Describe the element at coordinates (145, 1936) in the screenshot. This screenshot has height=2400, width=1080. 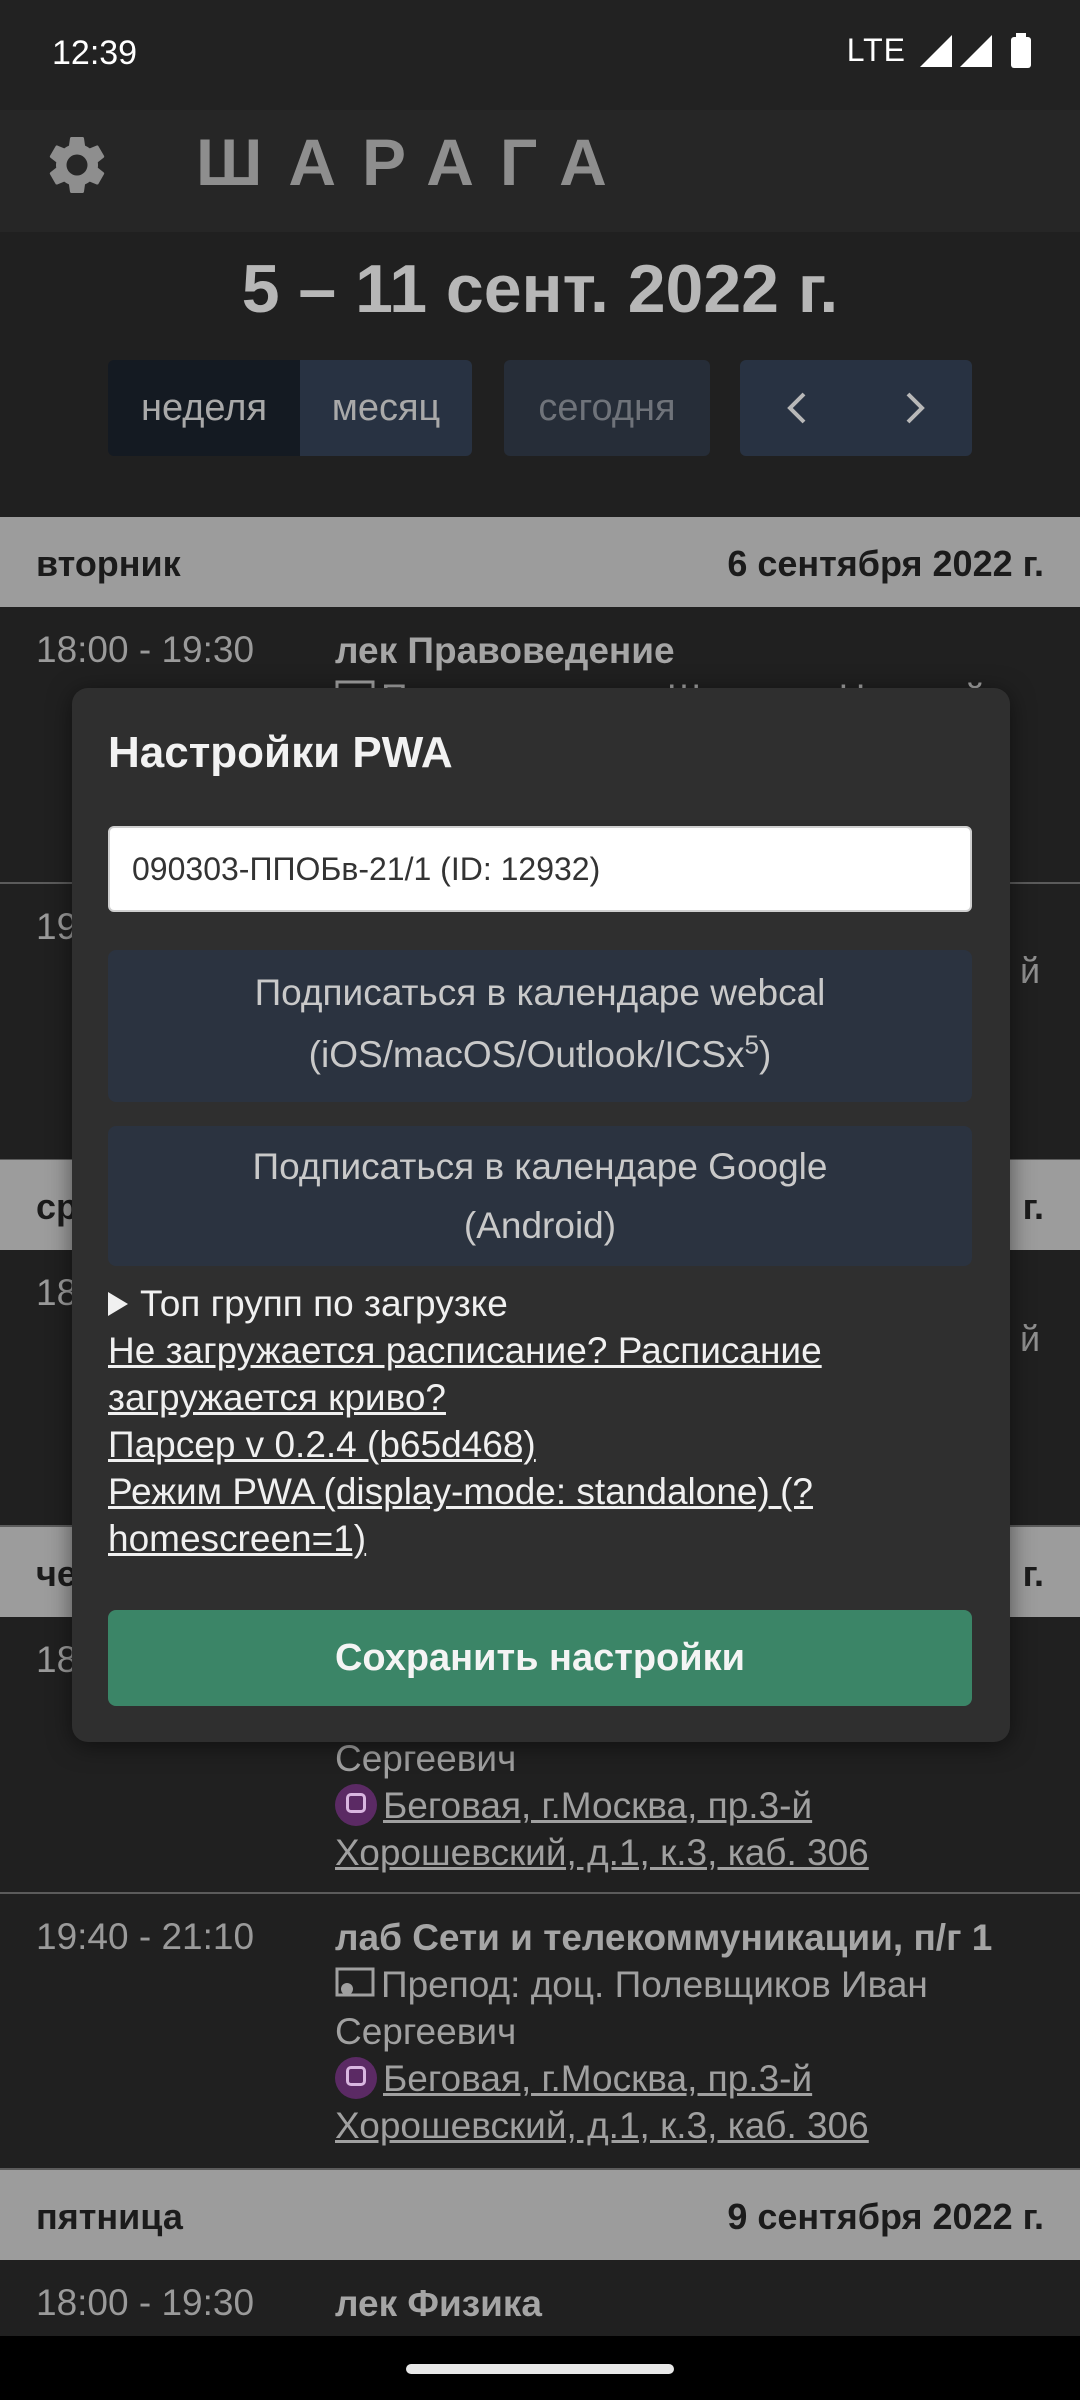
I see `lesson-time: 19:40 - 21:10` at that location.